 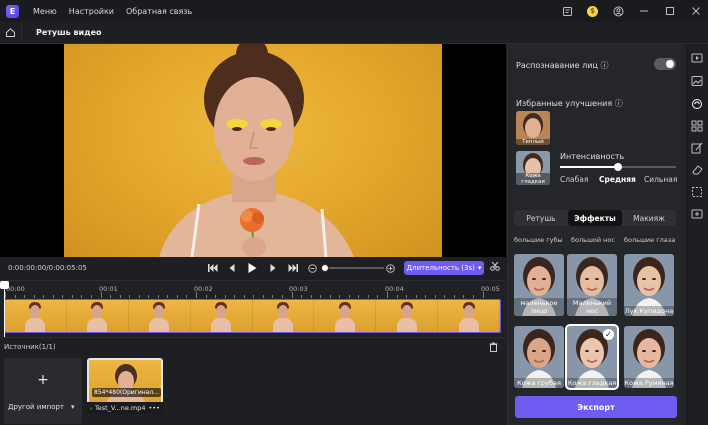 I want to click on crop-tool-icon, so click(x=697, y=192).